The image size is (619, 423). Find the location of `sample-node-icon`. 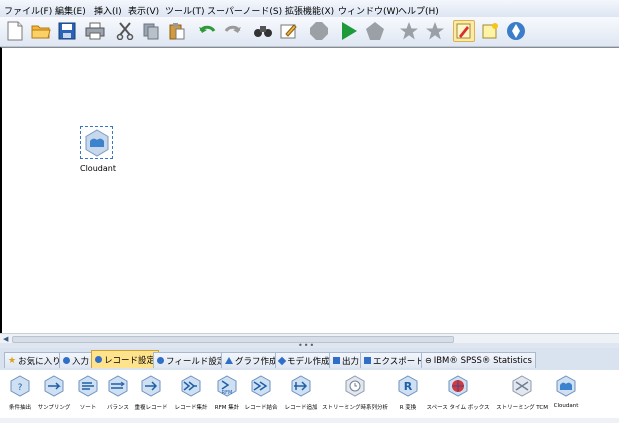

sample-node-icon is located at coordinates (54, 386).